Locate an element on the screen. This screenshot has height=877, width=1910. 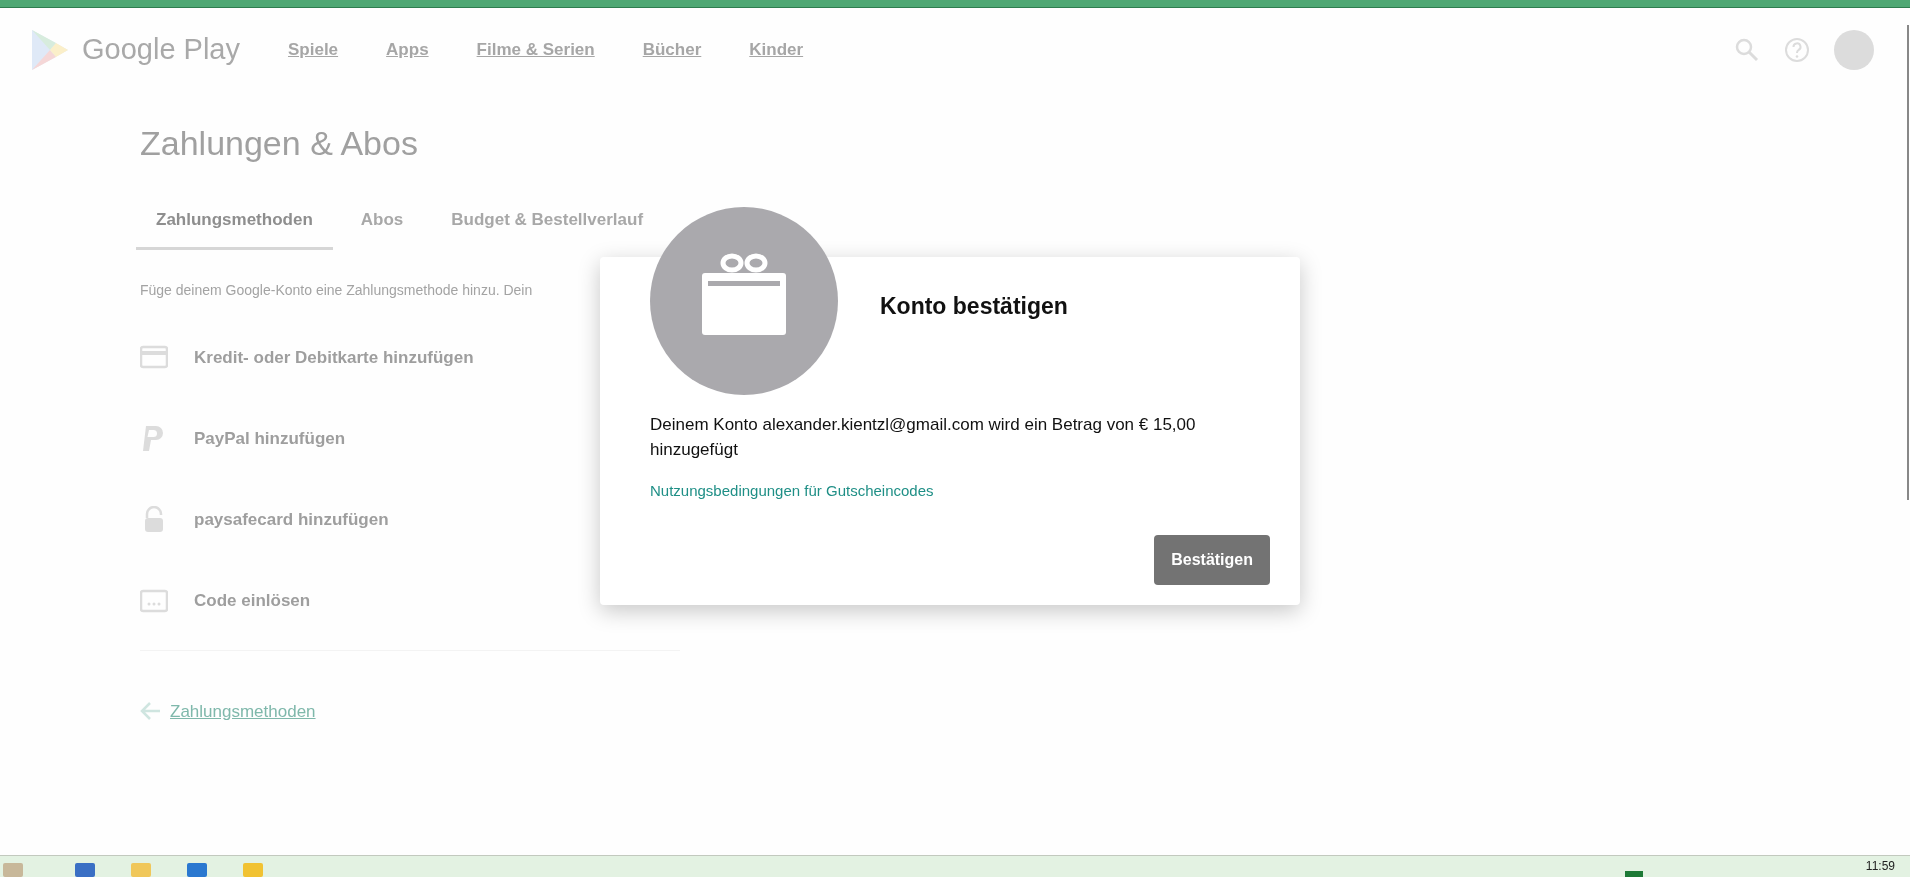
description-text: Füge deinem Google-Konto eine Zahlungsmethode hinzu. Dein is located at coordinates (336, 290).